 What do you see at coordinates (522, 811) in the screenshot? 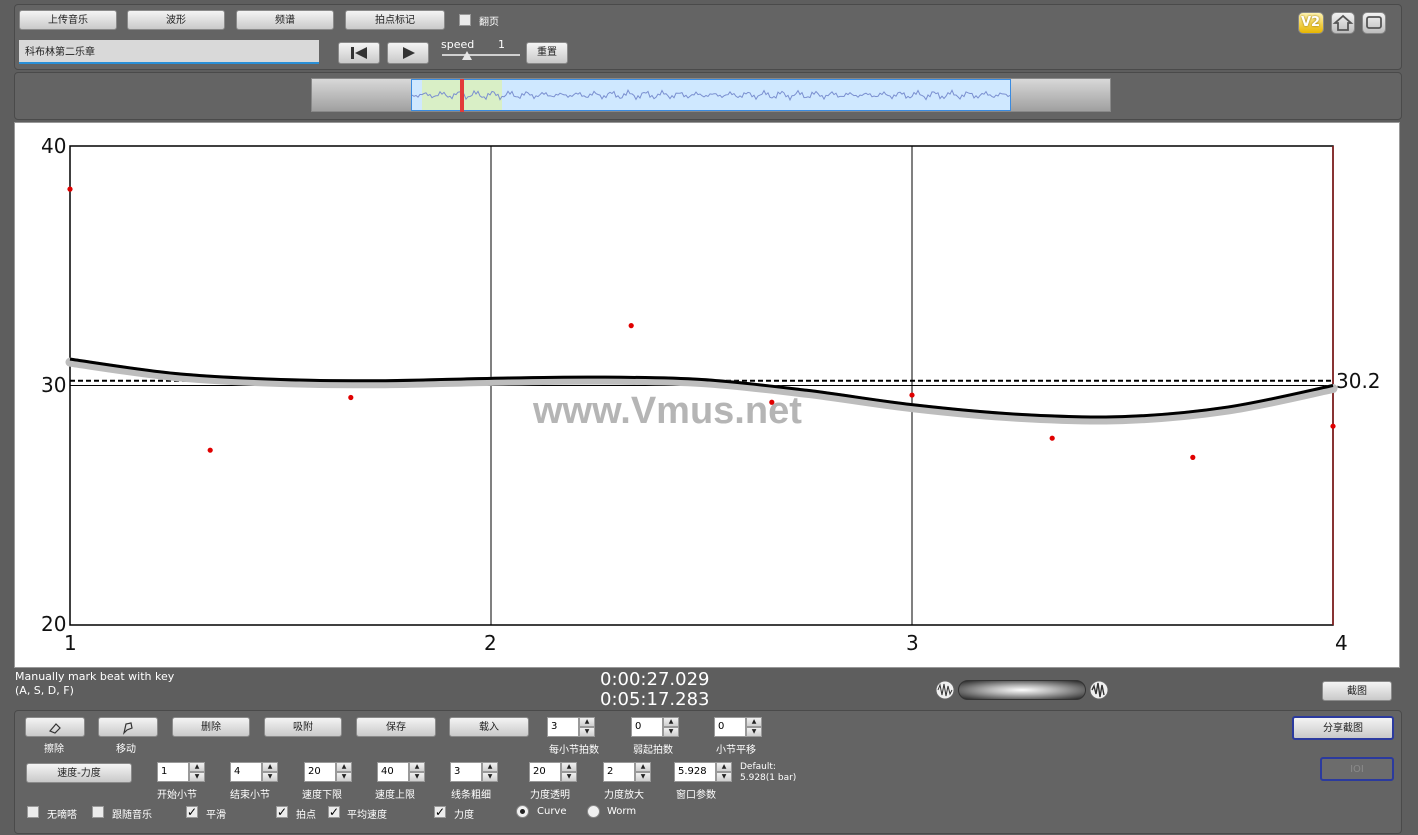
I see `curve-radio` at bounding box center [522, 811].